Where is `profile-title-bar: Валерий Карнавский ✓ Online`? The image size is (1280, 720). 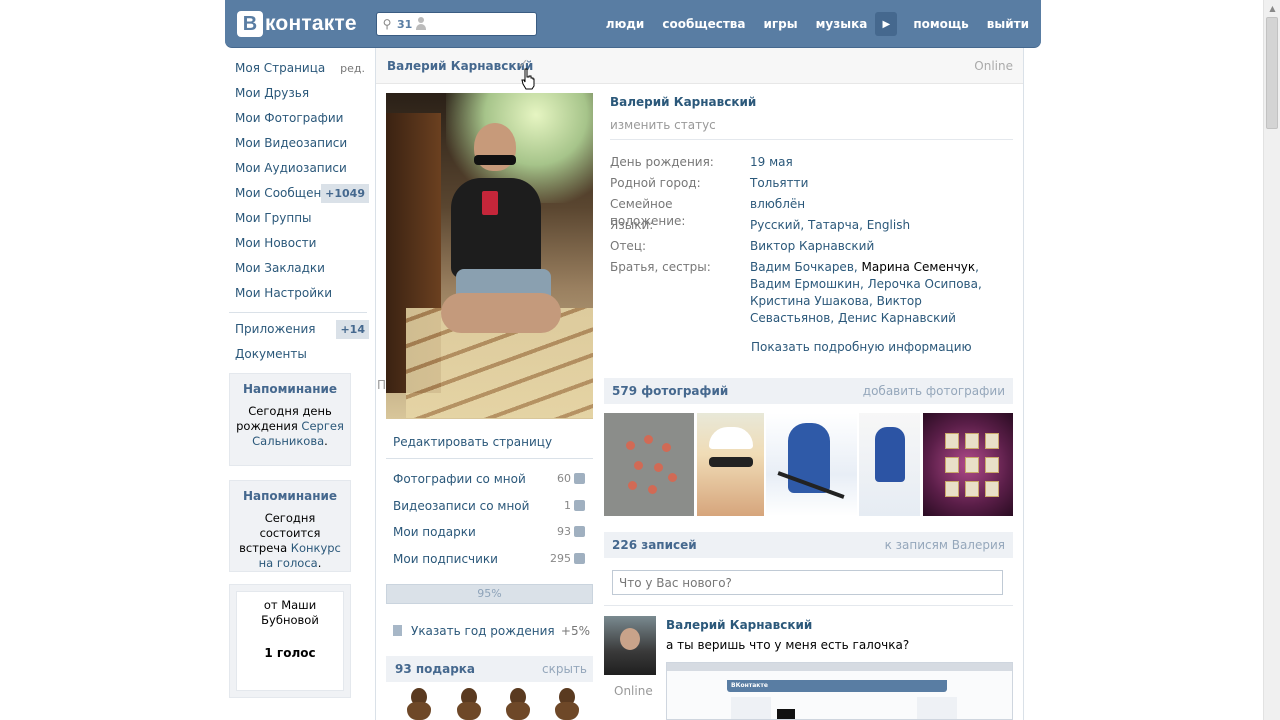
profile-title-bar: Валерий Карнавский ✓ Online is located at coordinates (699, 69).